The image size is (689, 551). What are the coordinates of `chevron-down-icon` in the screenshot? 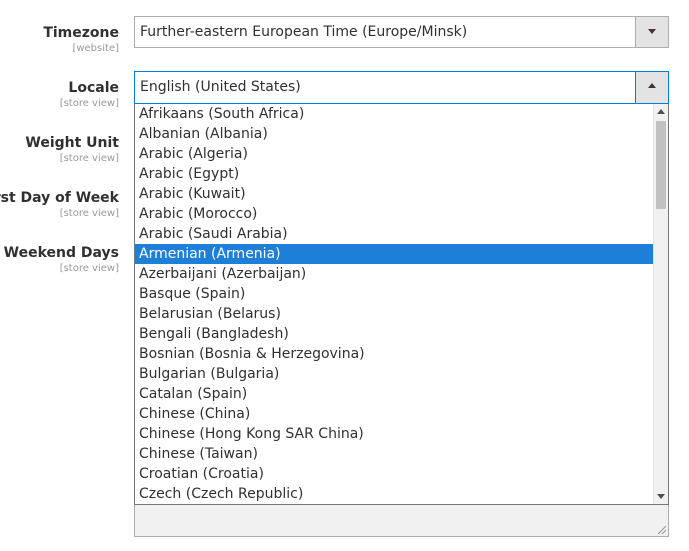 It's located at (652, 31).